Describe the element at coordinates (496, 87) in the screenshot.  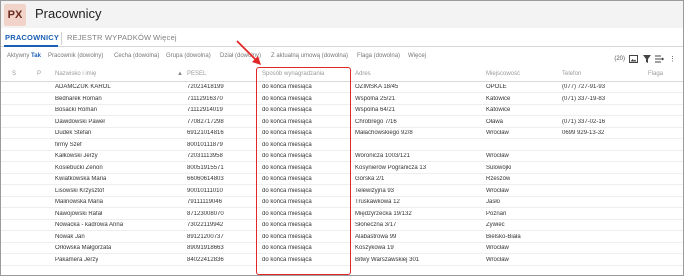
I see `cell-miejscowosc: OPOLE` at that location.